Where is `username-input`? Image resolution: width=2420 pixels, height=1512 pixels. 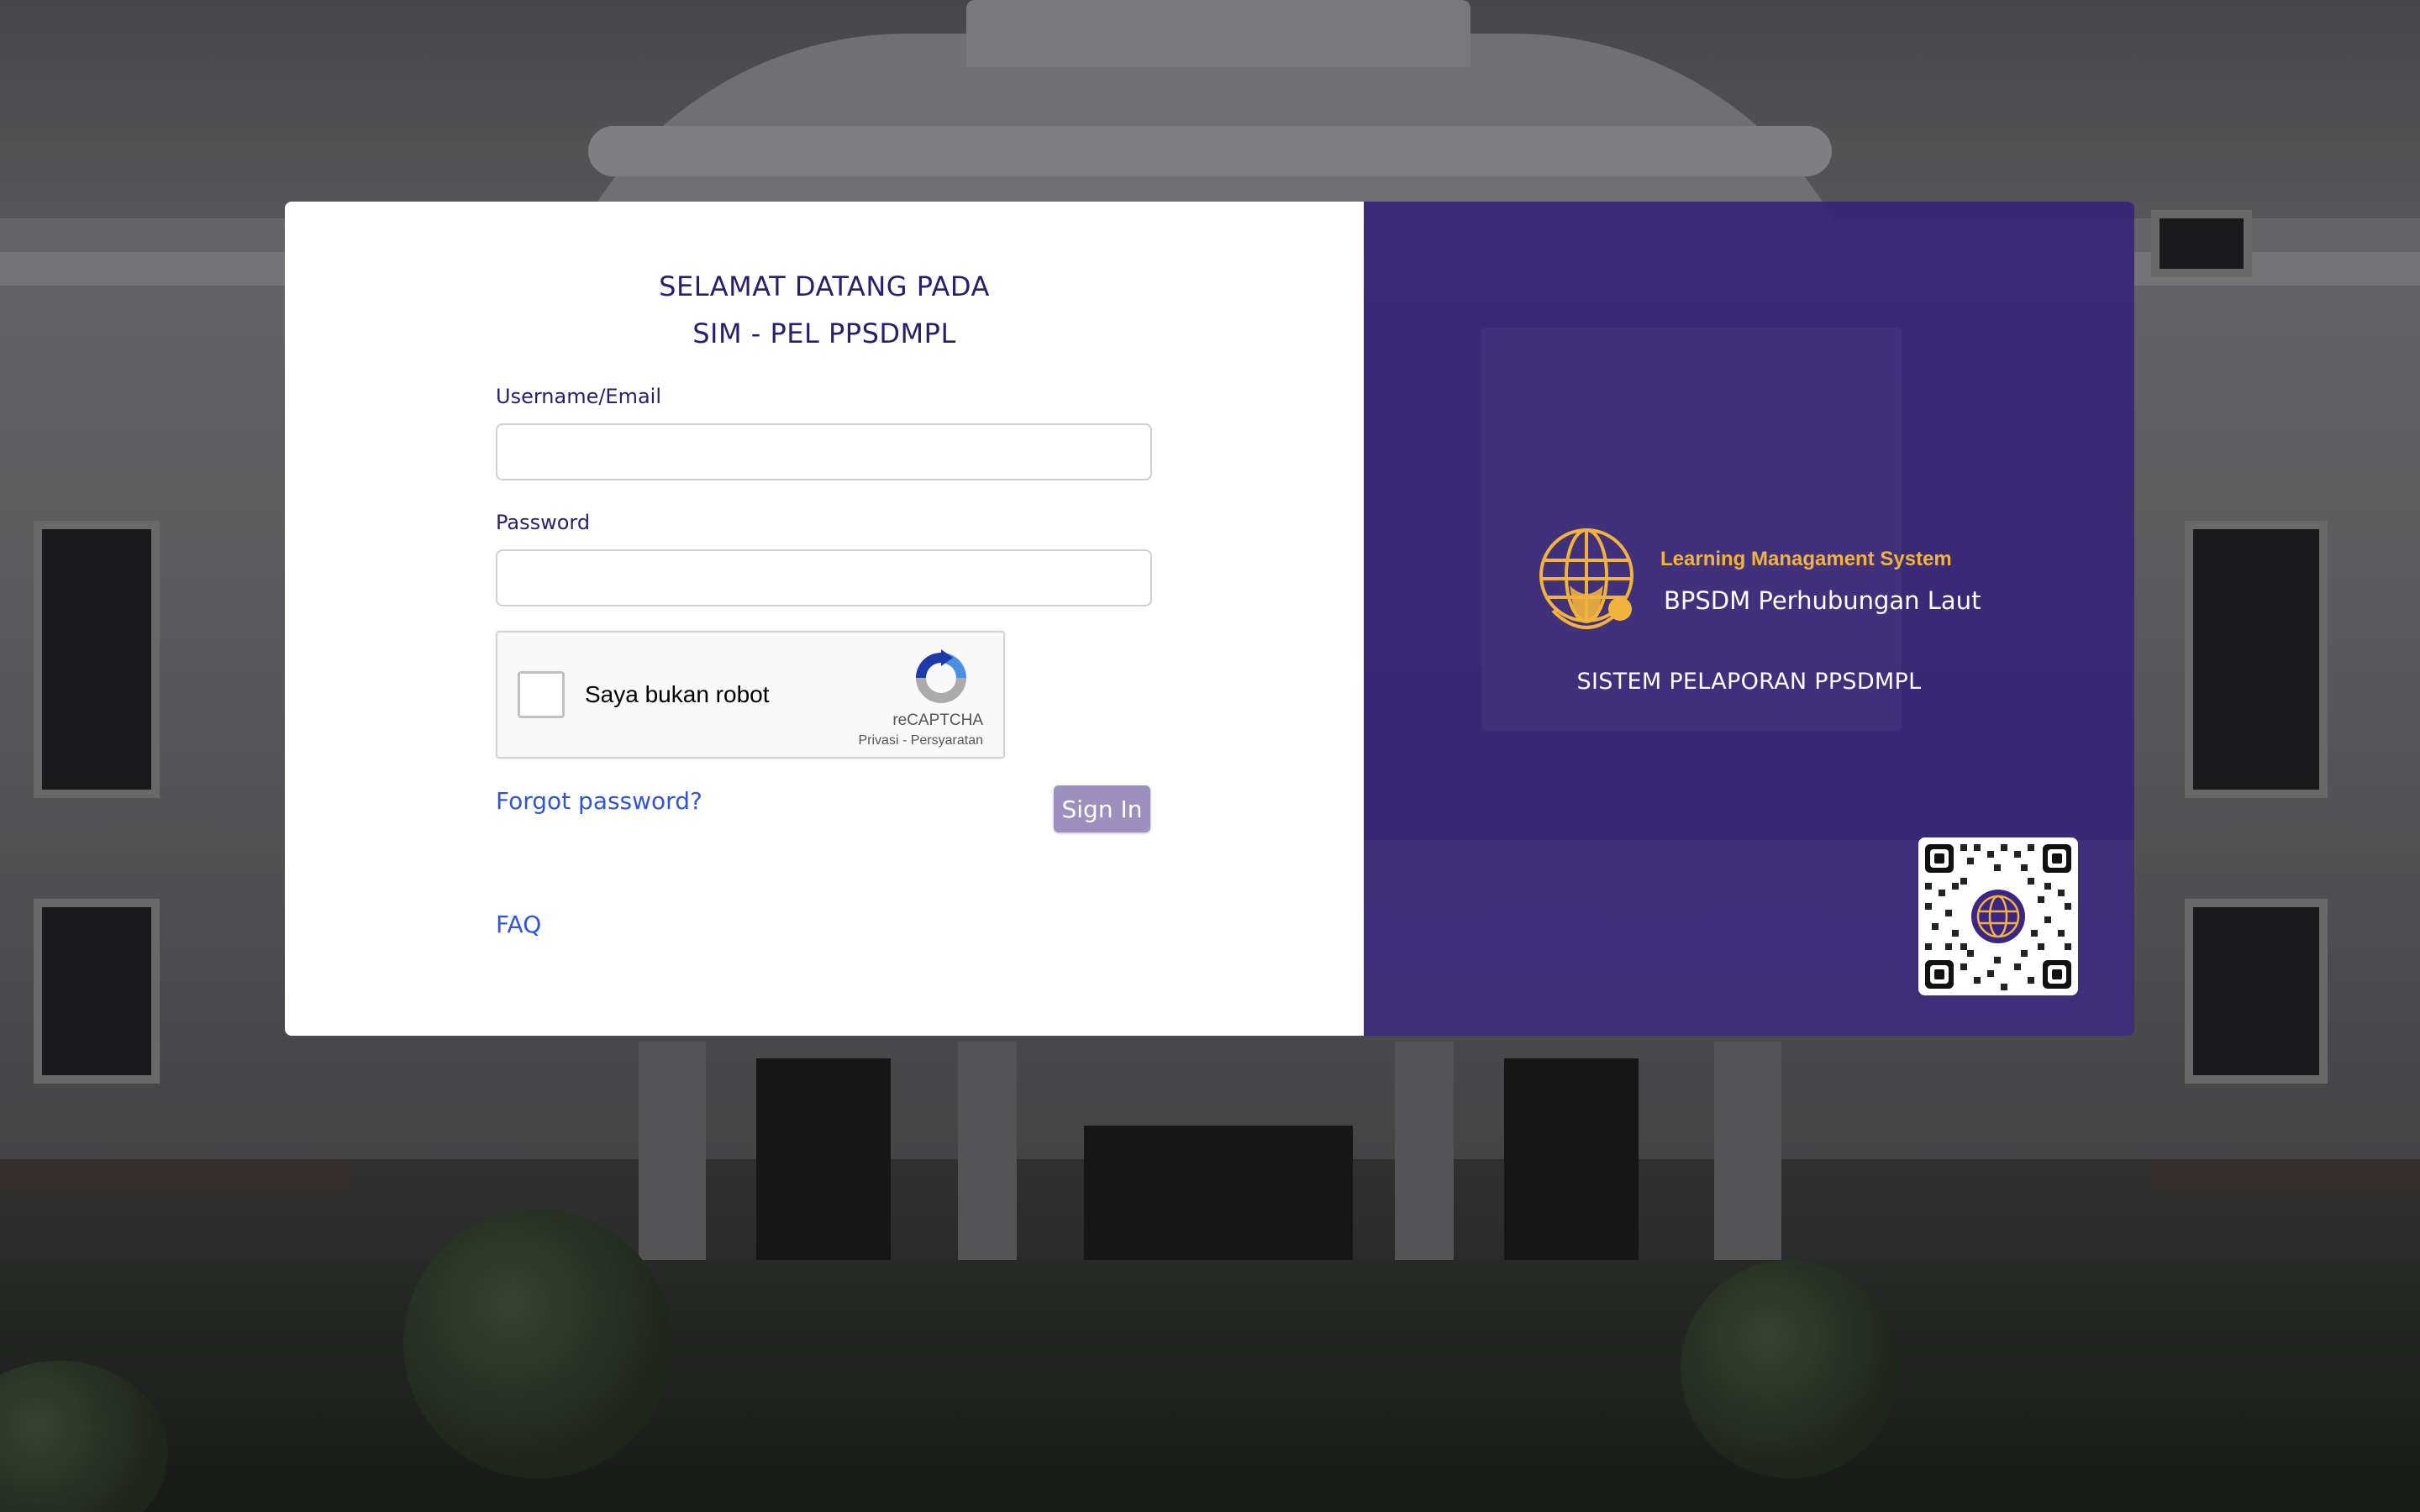 username-input is located at coordinates (824, 451).